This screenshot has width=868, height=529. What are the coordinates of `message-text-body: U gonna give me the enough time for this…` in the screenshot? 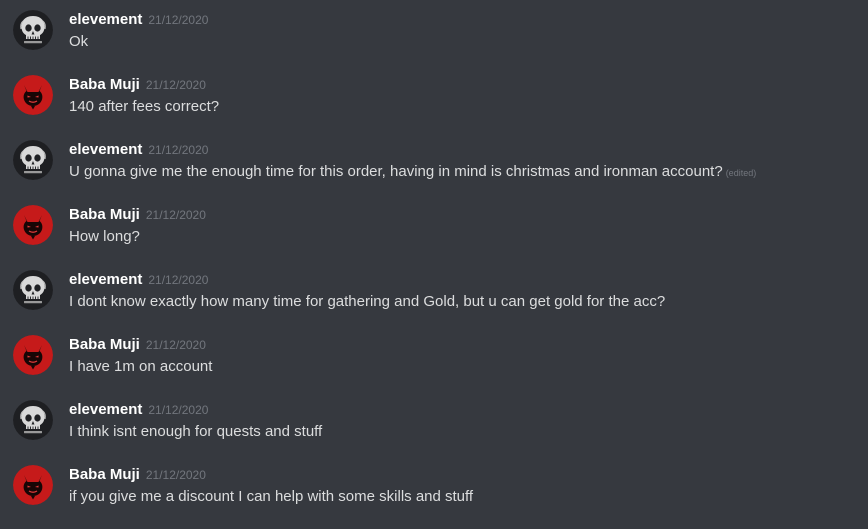 It's located at (396, 171).